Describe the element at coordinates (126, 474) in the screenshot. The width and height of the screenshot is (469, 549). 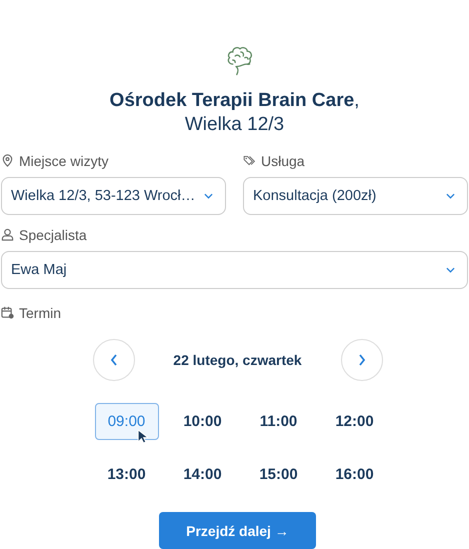
I see `time-slot: 13:00` at that location.